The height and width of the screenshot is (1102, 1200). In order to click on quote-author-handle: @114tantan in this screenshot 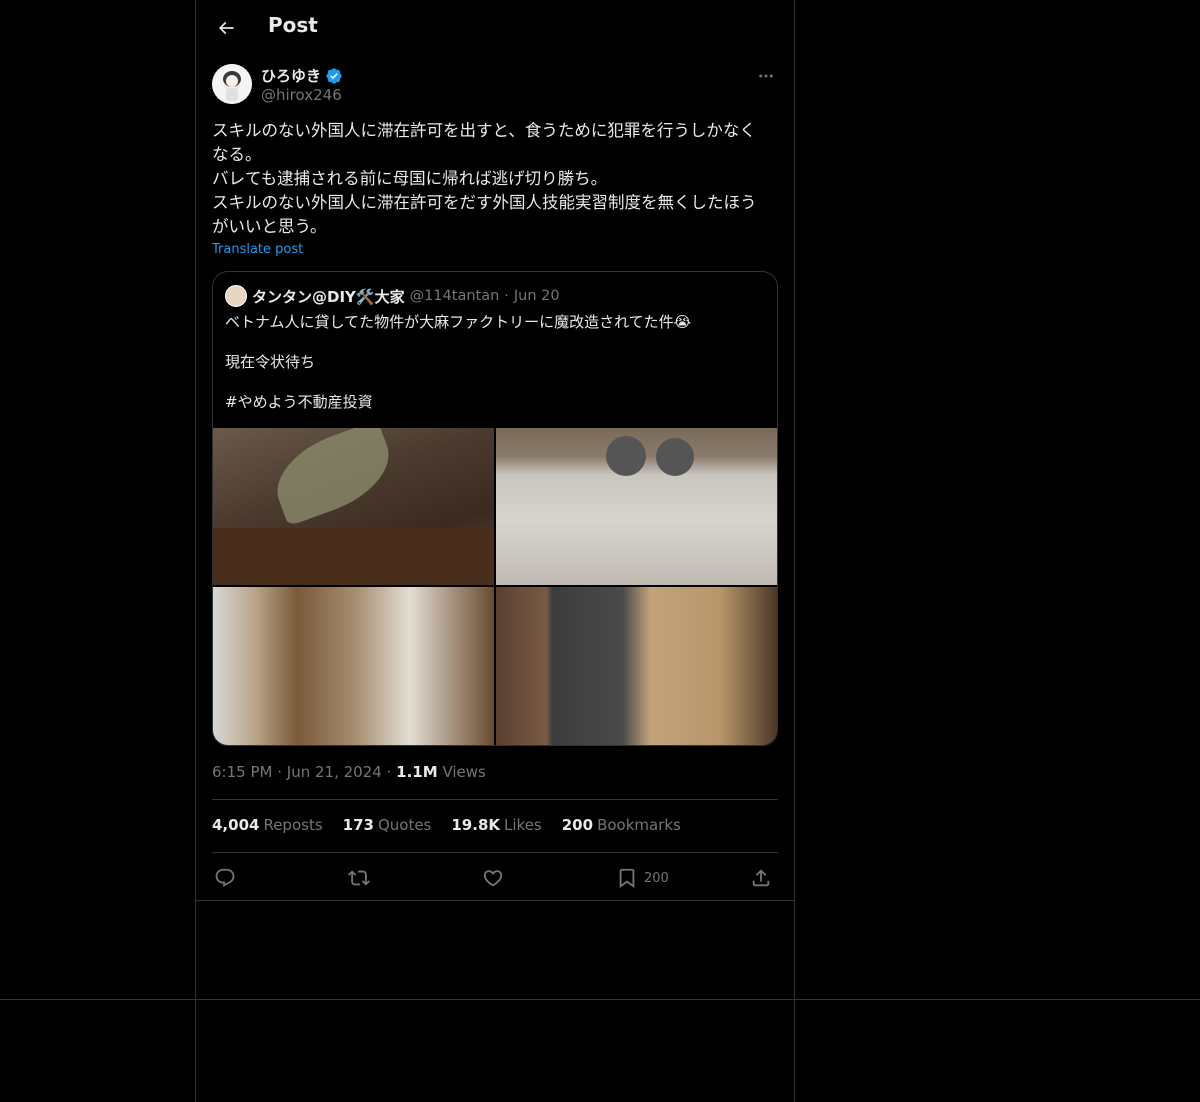, I will do `click(454, 296)`.